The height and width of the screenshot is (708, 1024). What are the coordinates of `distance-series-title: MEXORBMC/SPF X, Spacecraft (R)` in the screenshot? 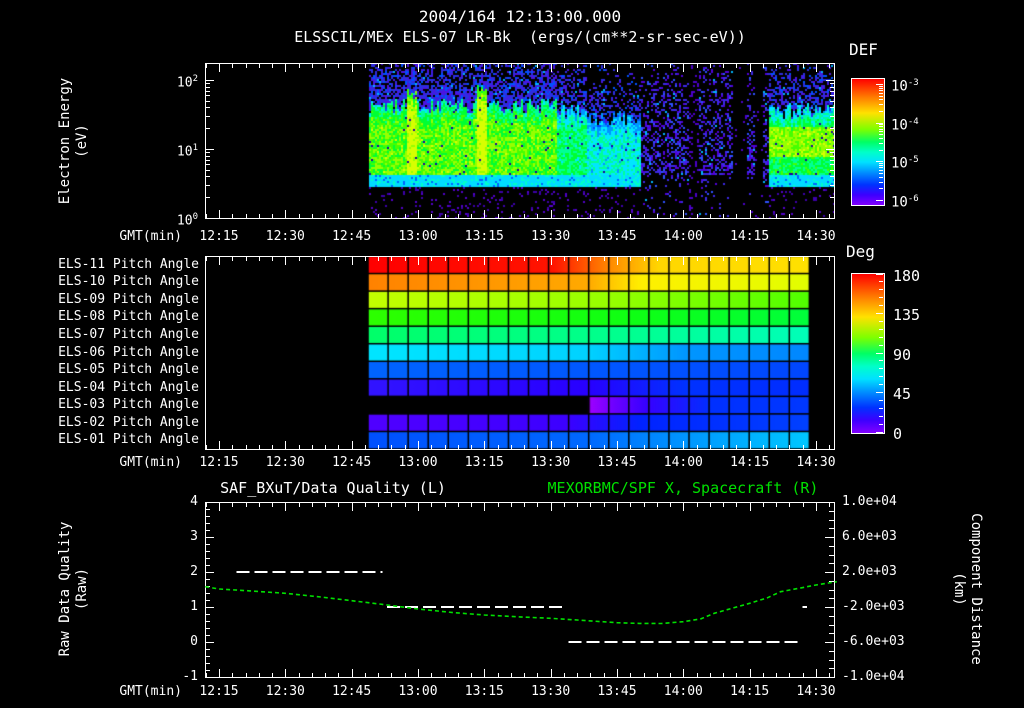 It's located at (683, 488).